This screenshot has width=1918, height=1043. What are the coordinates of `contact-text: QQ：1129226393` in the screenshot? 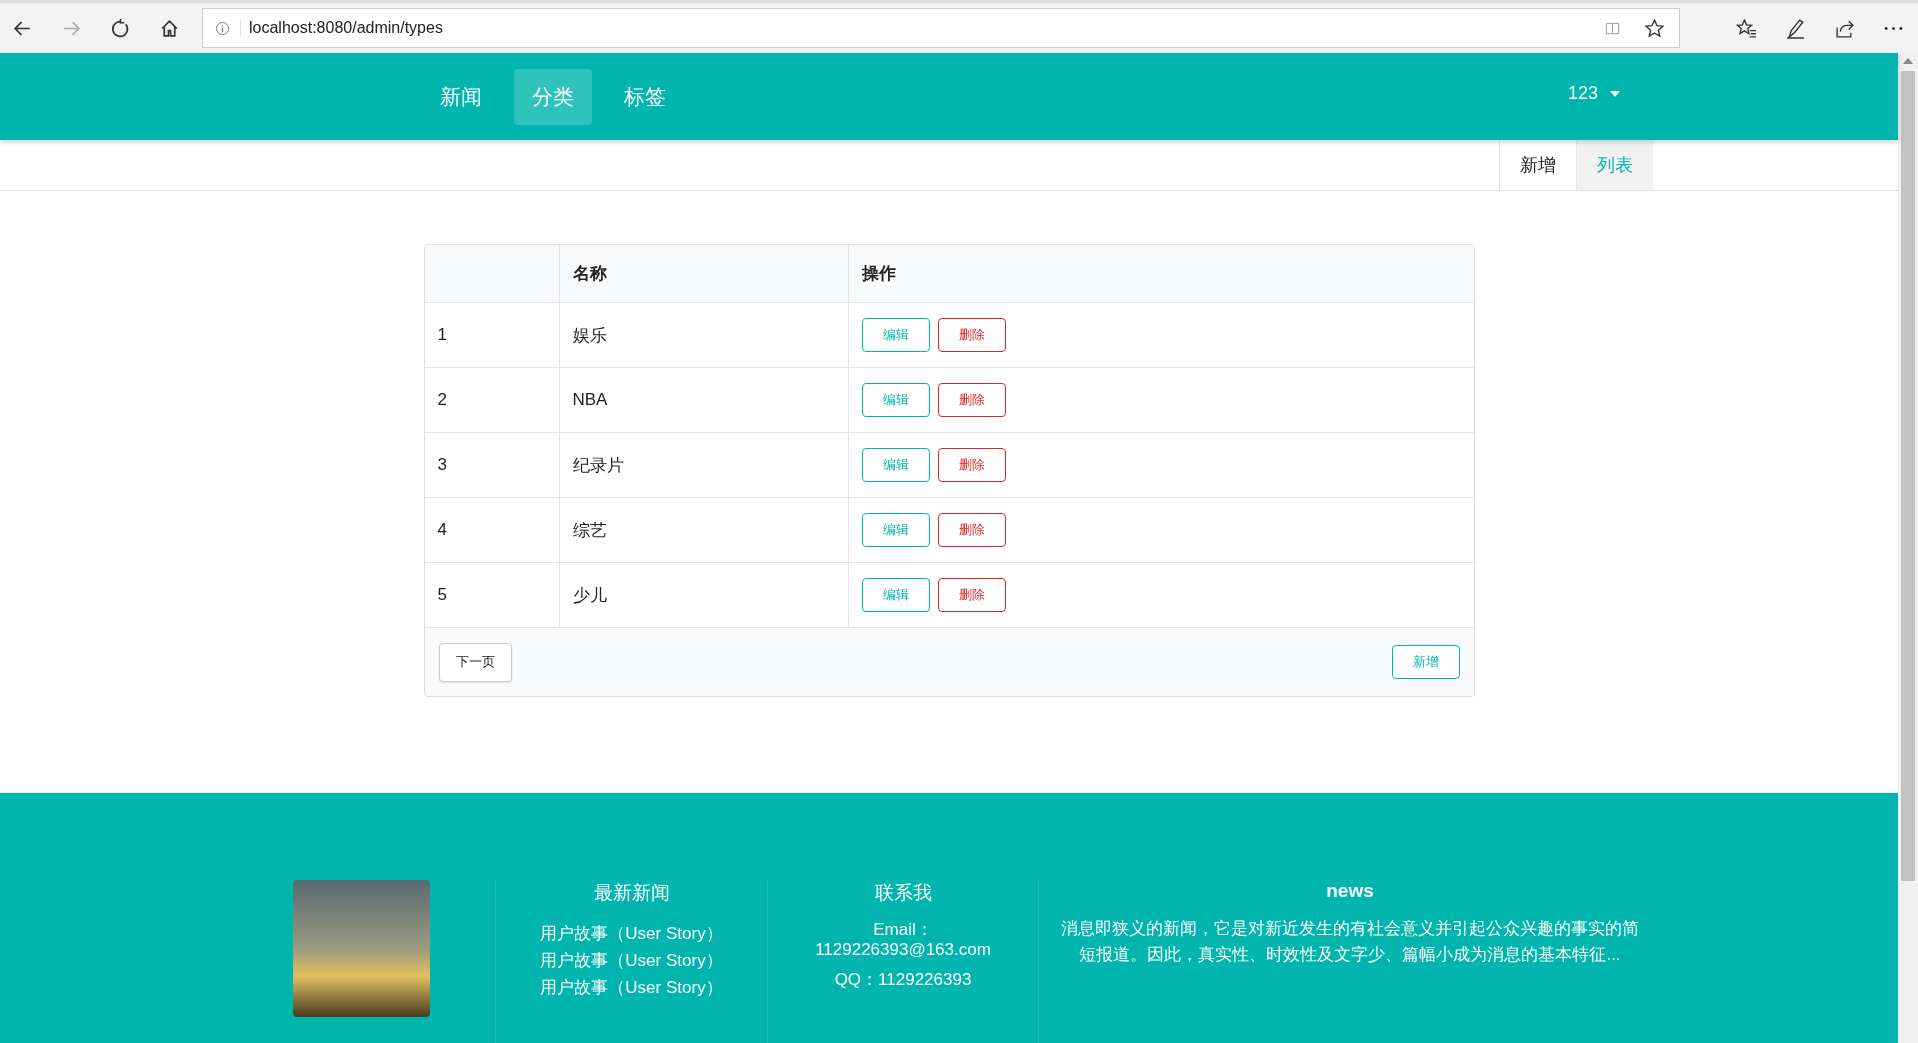 It's located at (903, 980).